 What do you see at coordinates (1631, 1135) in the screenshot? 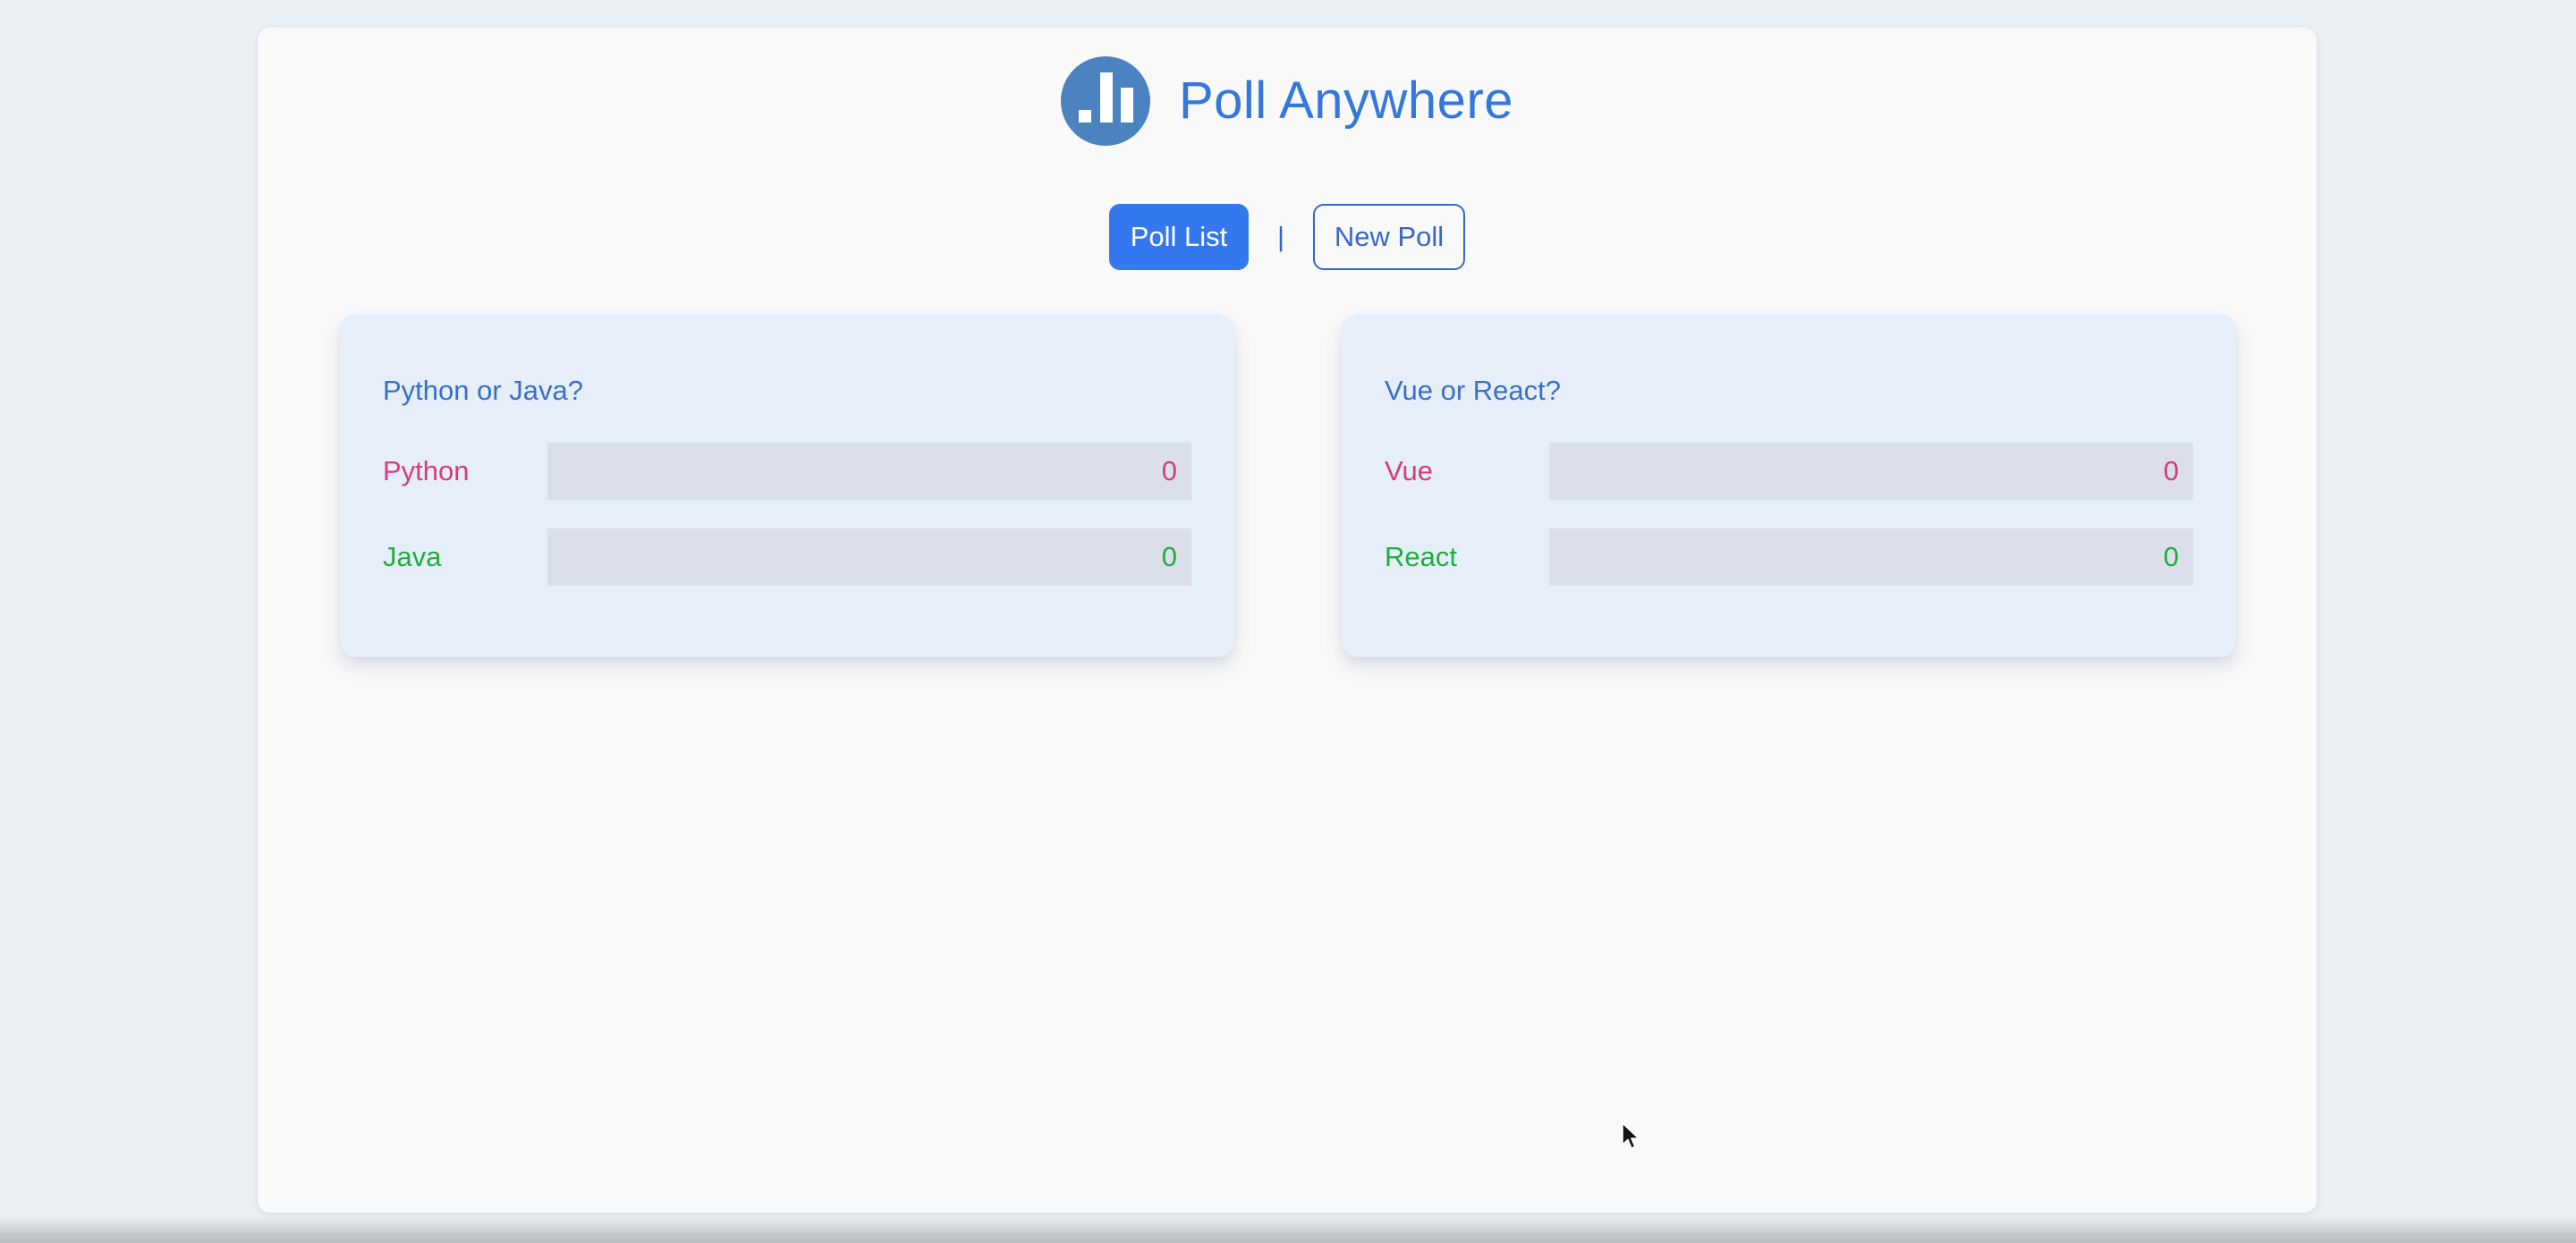
I see `mouse-cursor-icon` at bounding box center [1631, 1135].